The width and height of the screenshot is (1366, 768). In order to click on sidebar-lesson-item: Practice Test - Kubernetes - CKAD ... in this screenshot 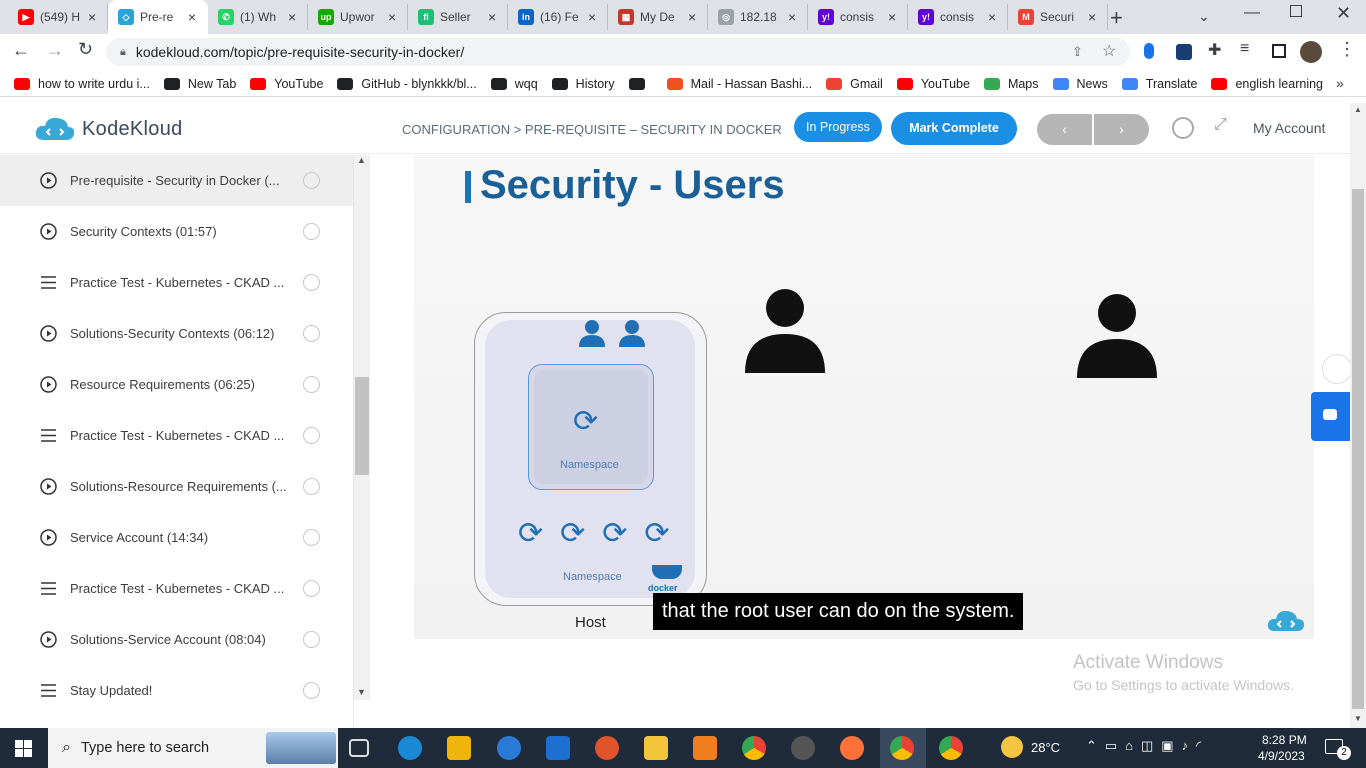, I will do `click(176, 282)`.